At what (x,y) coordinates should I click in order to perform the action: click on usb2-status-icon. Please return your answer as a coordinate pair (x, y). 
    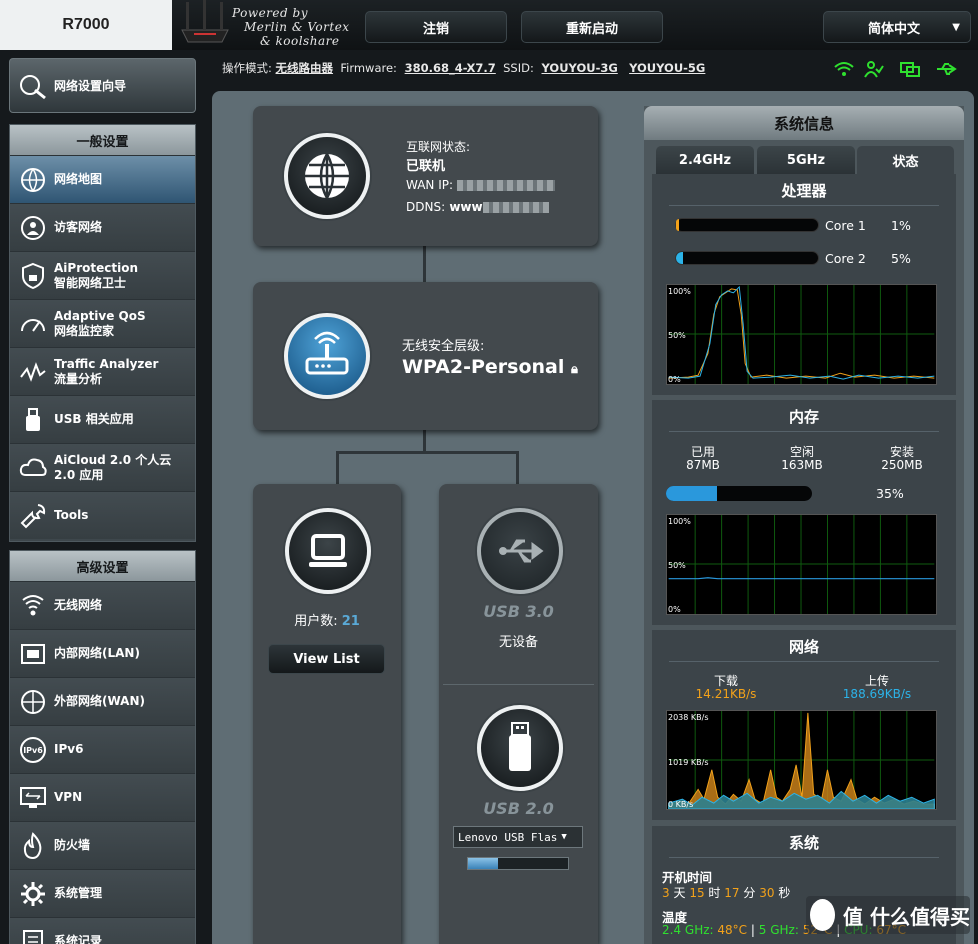
    Looking at the image, I should click on (520, 748).